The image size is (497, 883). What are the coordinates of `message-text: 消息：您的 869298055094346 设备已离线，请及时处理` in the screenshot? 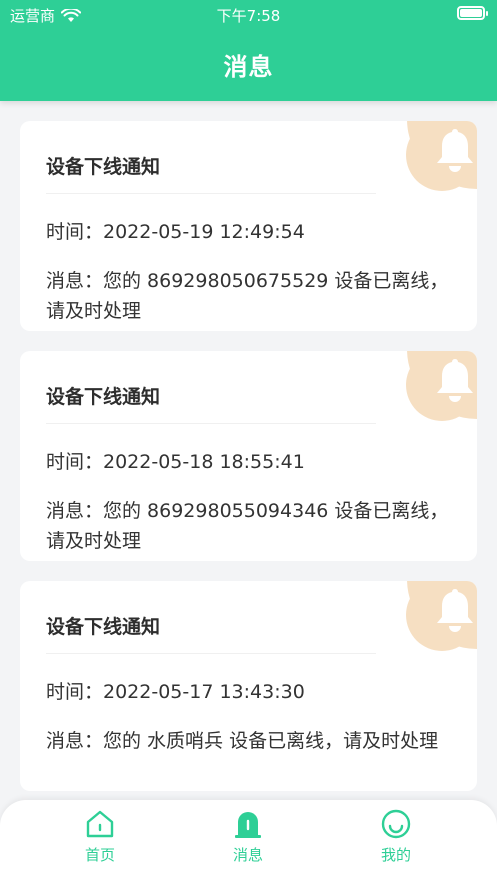 It's located at (247, 526).